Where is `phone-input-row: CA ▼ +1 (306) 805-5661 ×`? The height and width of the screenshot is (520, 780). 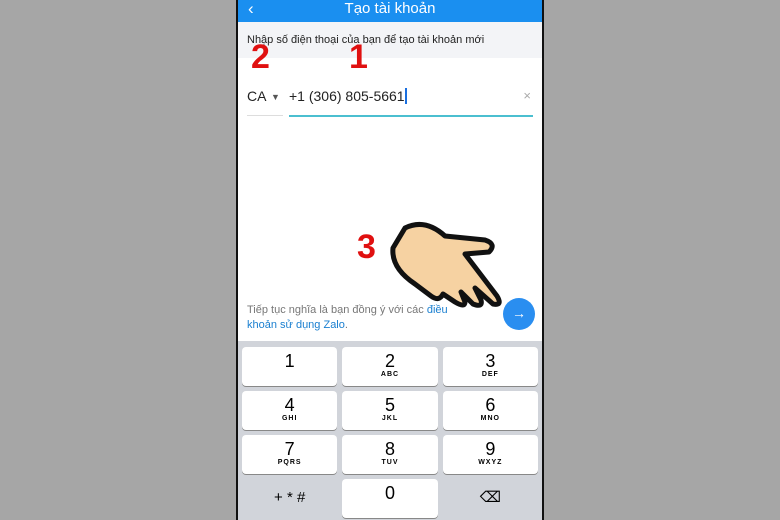
phone-input-row: CA ▼ +1 (306) 805-5661 × is located at coordinates (390, 98).